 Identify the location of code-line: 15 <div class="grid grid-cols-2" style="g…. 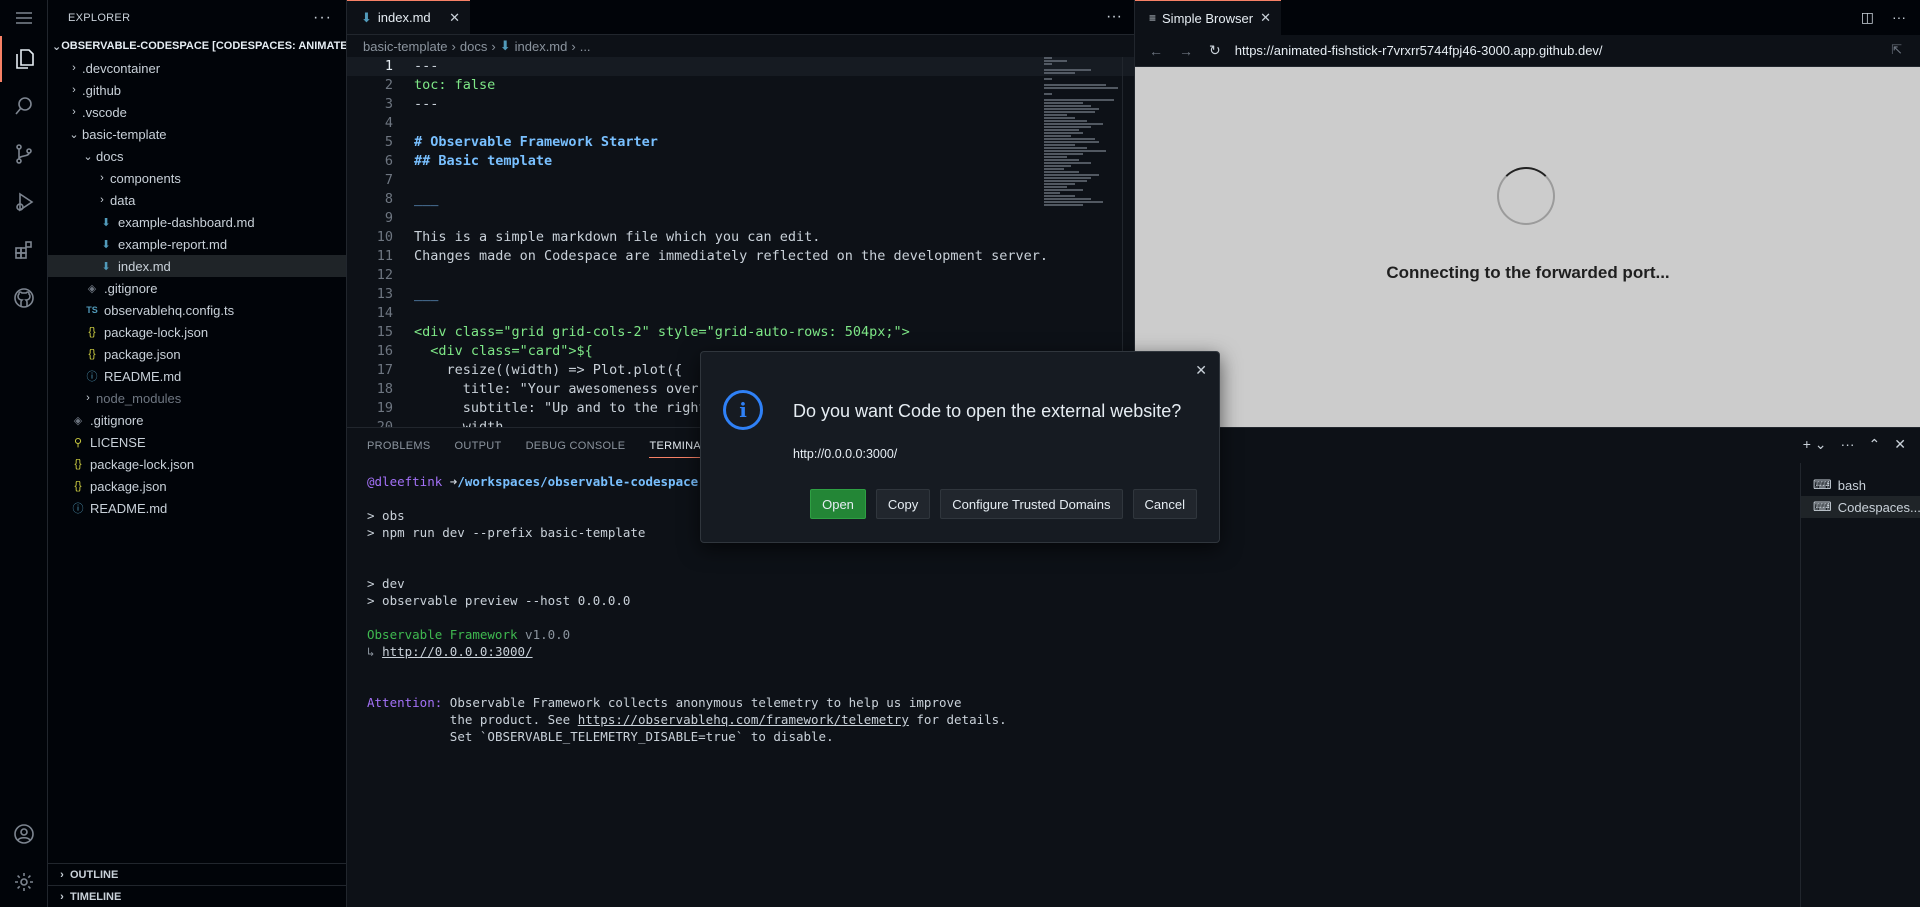
(740, 332).